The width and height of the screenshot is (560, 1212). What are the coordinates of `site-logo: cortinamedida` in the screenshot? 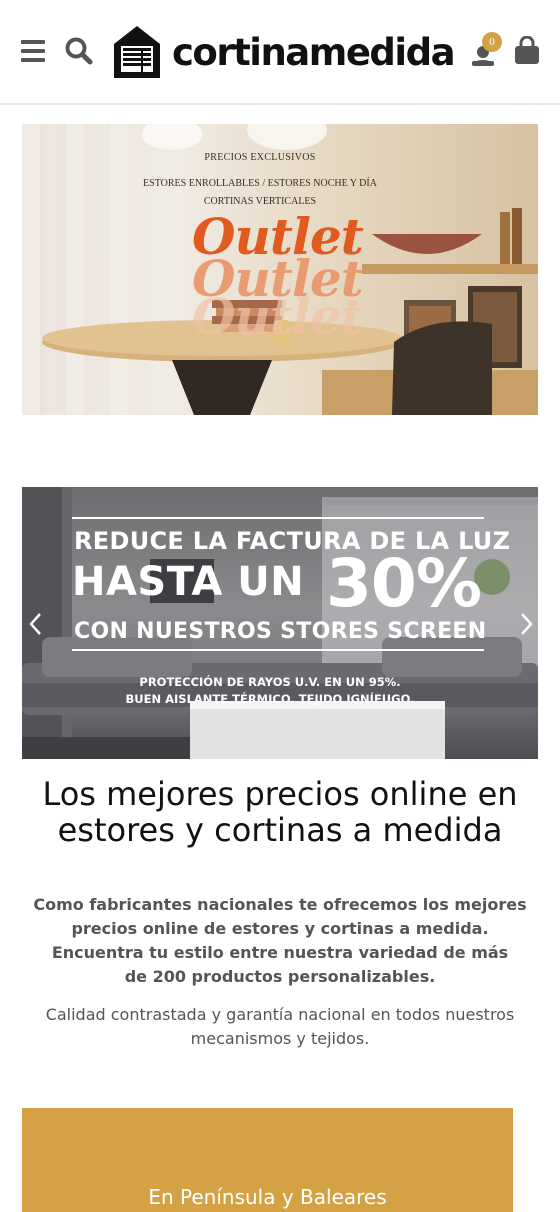 It's located at (284, 52).